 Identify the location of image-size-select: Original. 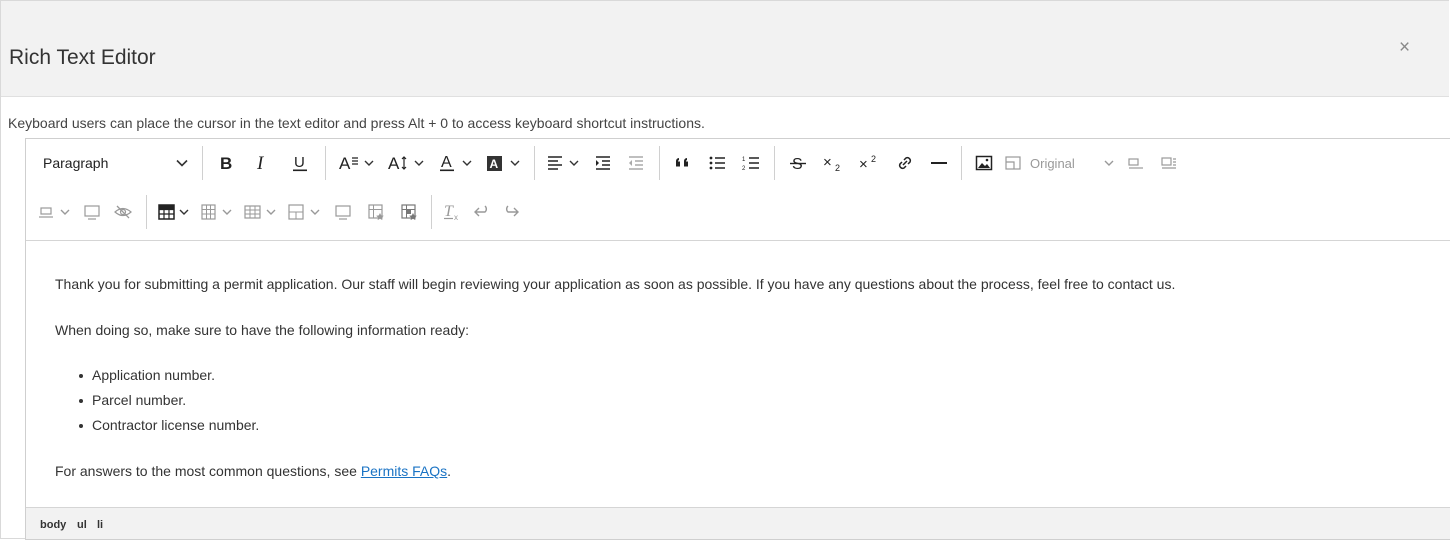
(1072, 163).